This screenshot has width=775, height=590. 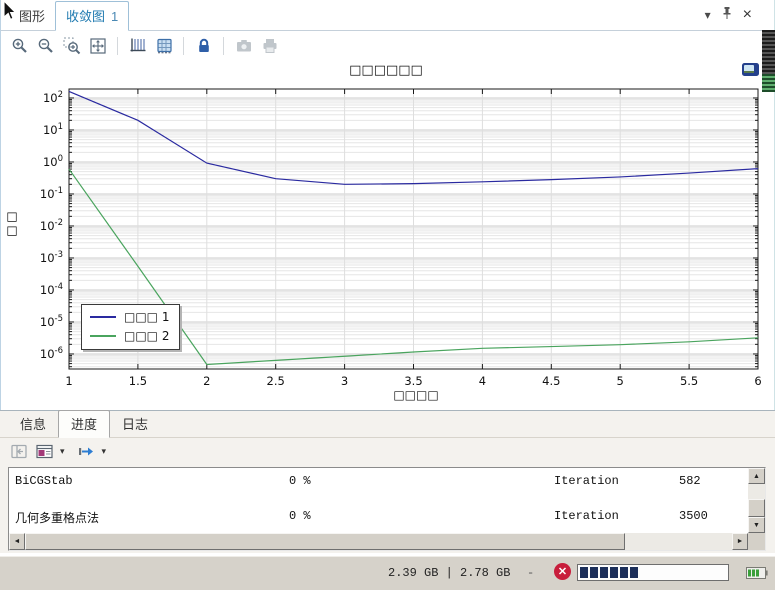 What do you see at coordinates (44, 451) in the screenshot?
I see `progress-window-icon` at bounding box center [44, 451].